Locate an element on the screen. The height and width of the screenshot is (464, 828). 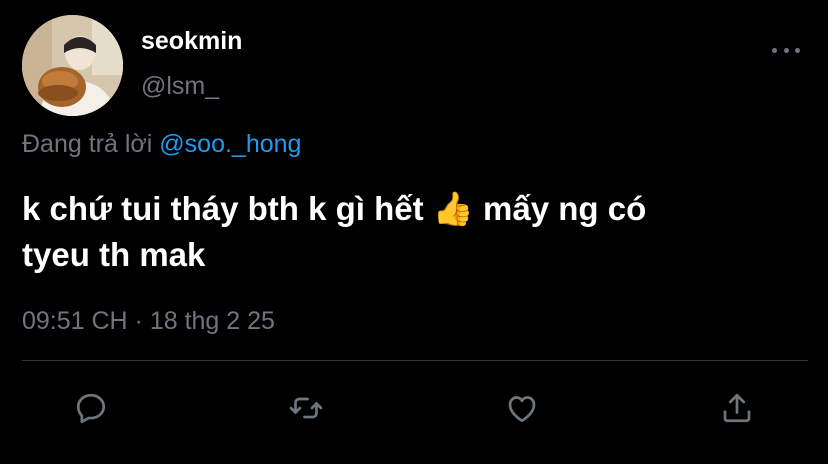
share-button is located at coordinates (737, 408).